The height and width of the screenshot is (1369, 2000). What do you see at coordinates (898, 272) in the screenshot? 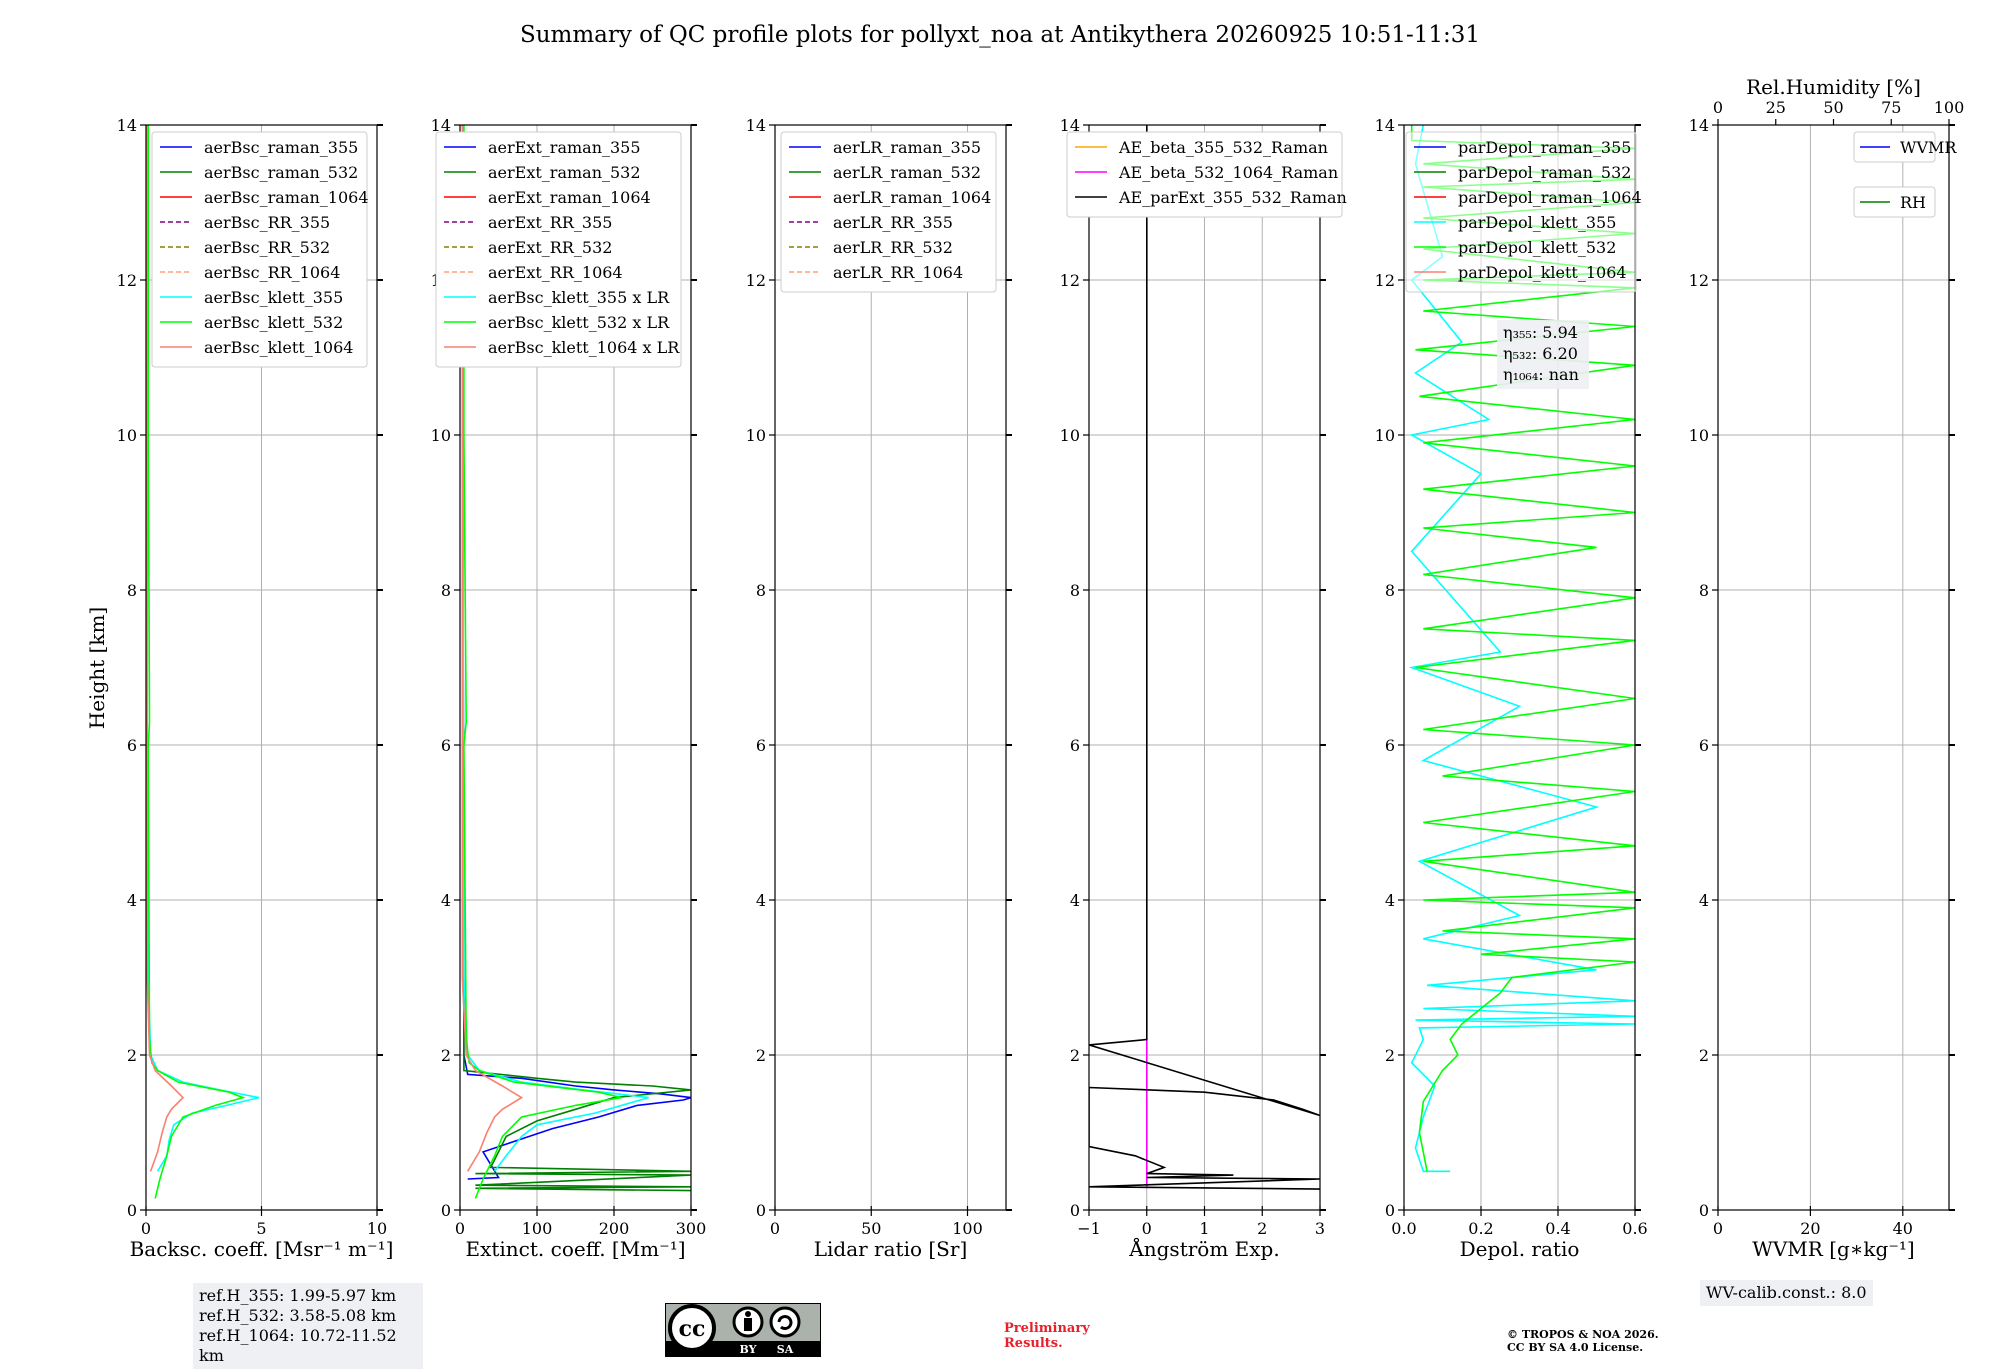
I see `legend-entry: aerLR_RR_1064` at bounding box center [898, 272].